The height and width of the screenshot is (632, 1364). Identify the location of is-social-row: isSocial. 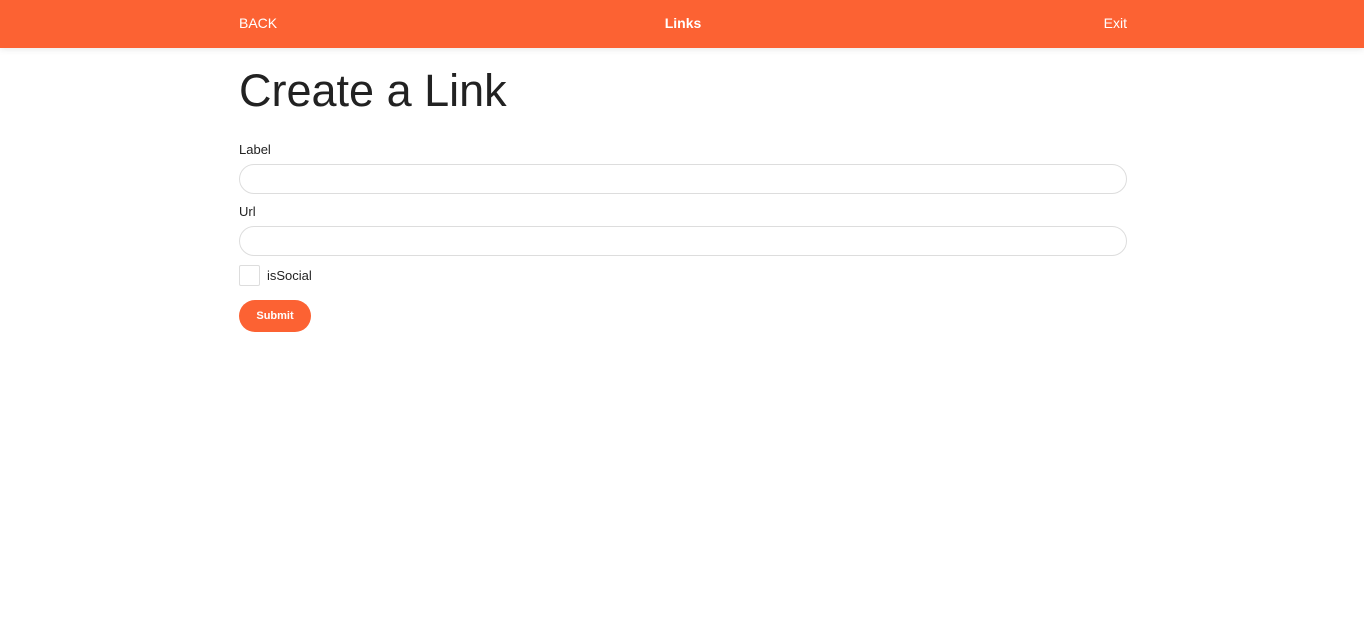
(683, 275).